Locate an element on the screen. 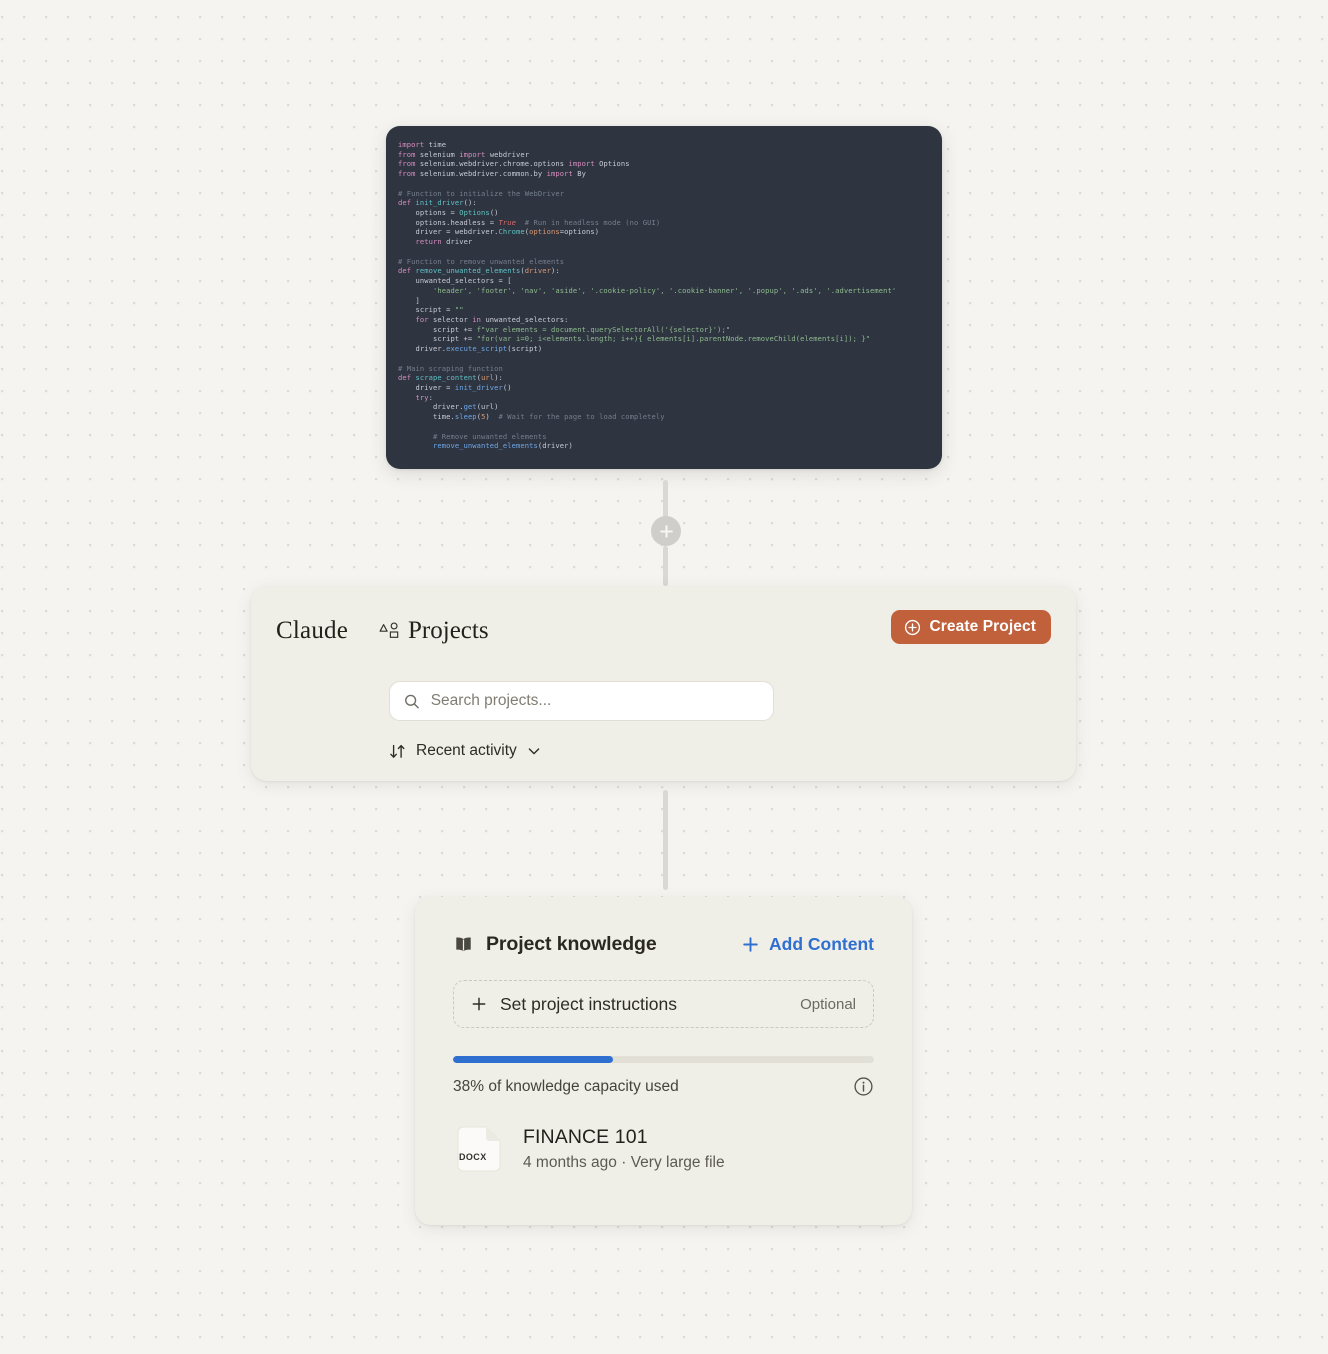 Image resolution: width=1328 pixels, height=1354 pixels. search-projects-box is located at coordinates (581, 701).